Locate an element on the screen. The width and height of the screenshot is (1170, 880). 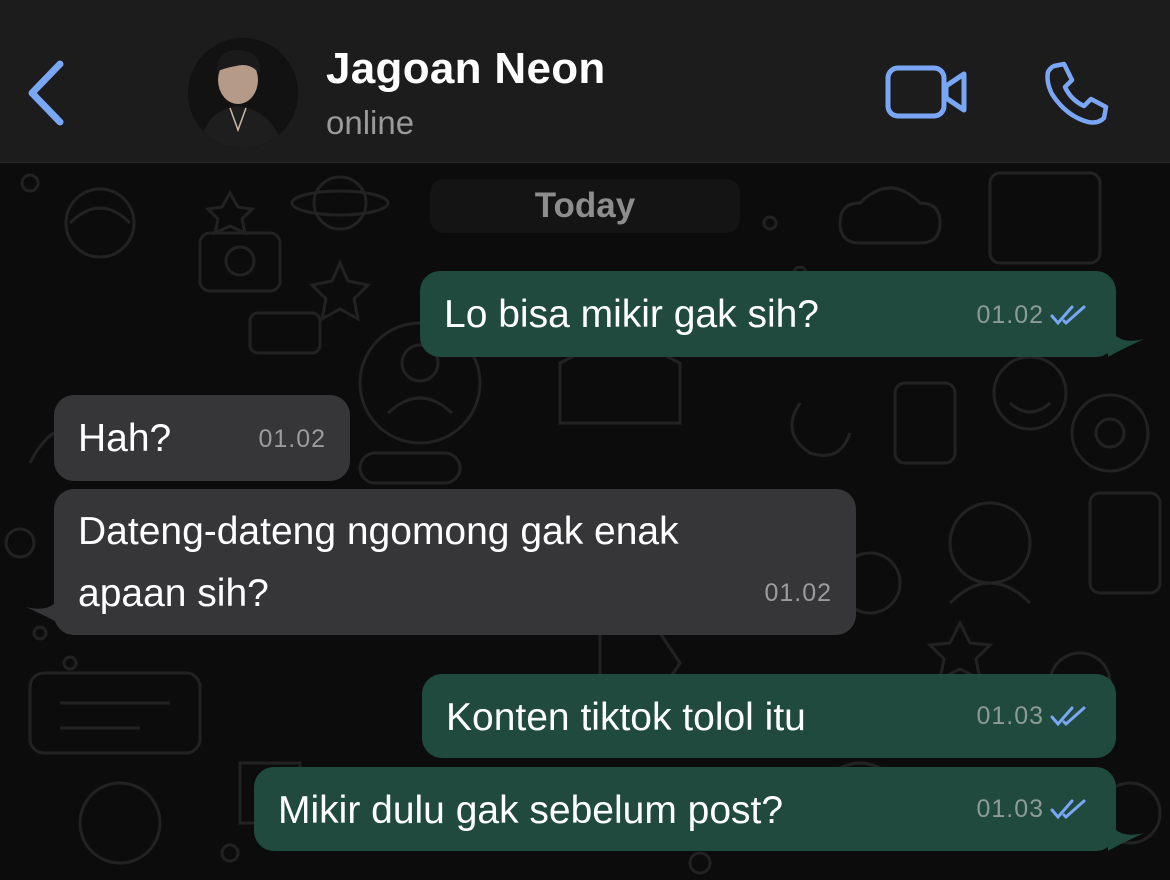
back-icon is located at coordinates (47, 93).